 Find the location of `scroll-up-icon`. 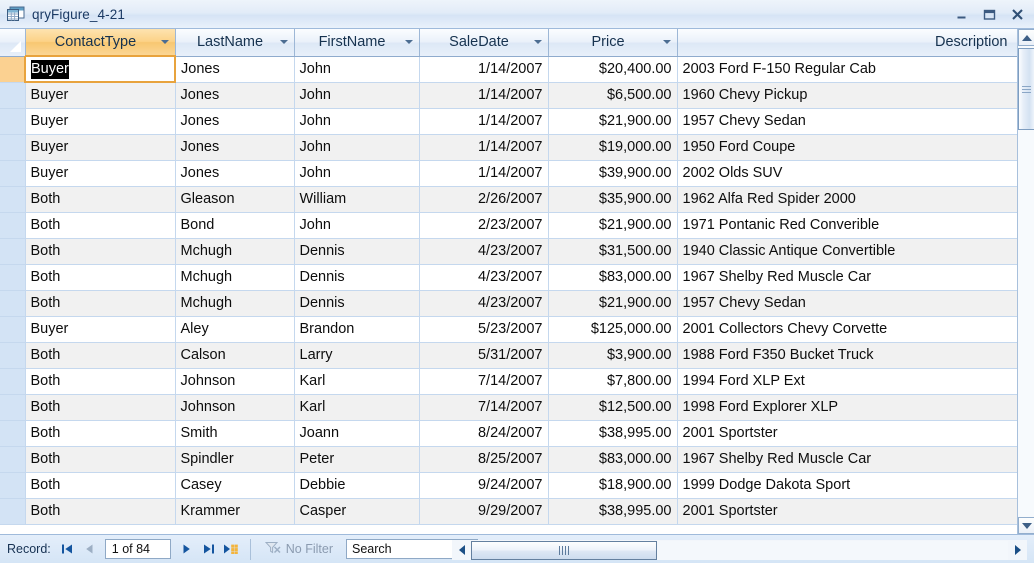

scroll-up-icon is located at coordinates (1026, 37).